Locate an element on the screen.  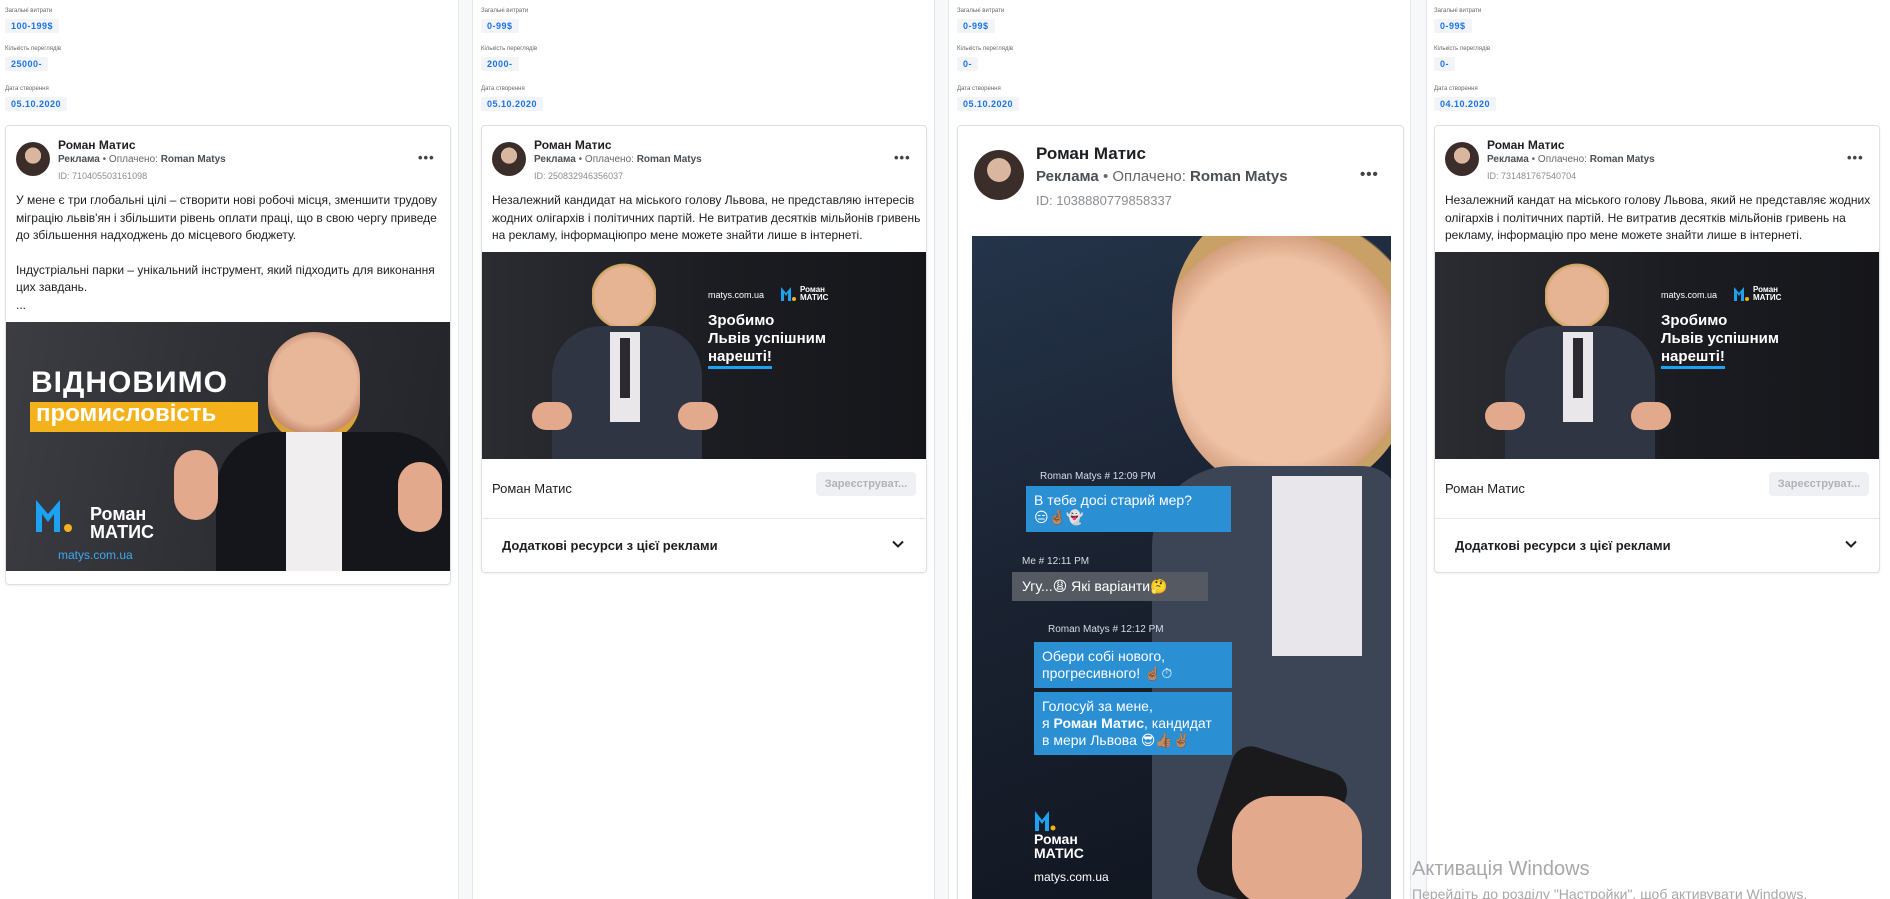
creative-headline: ВІДНОВИМО is located at coordinates (129, 382).